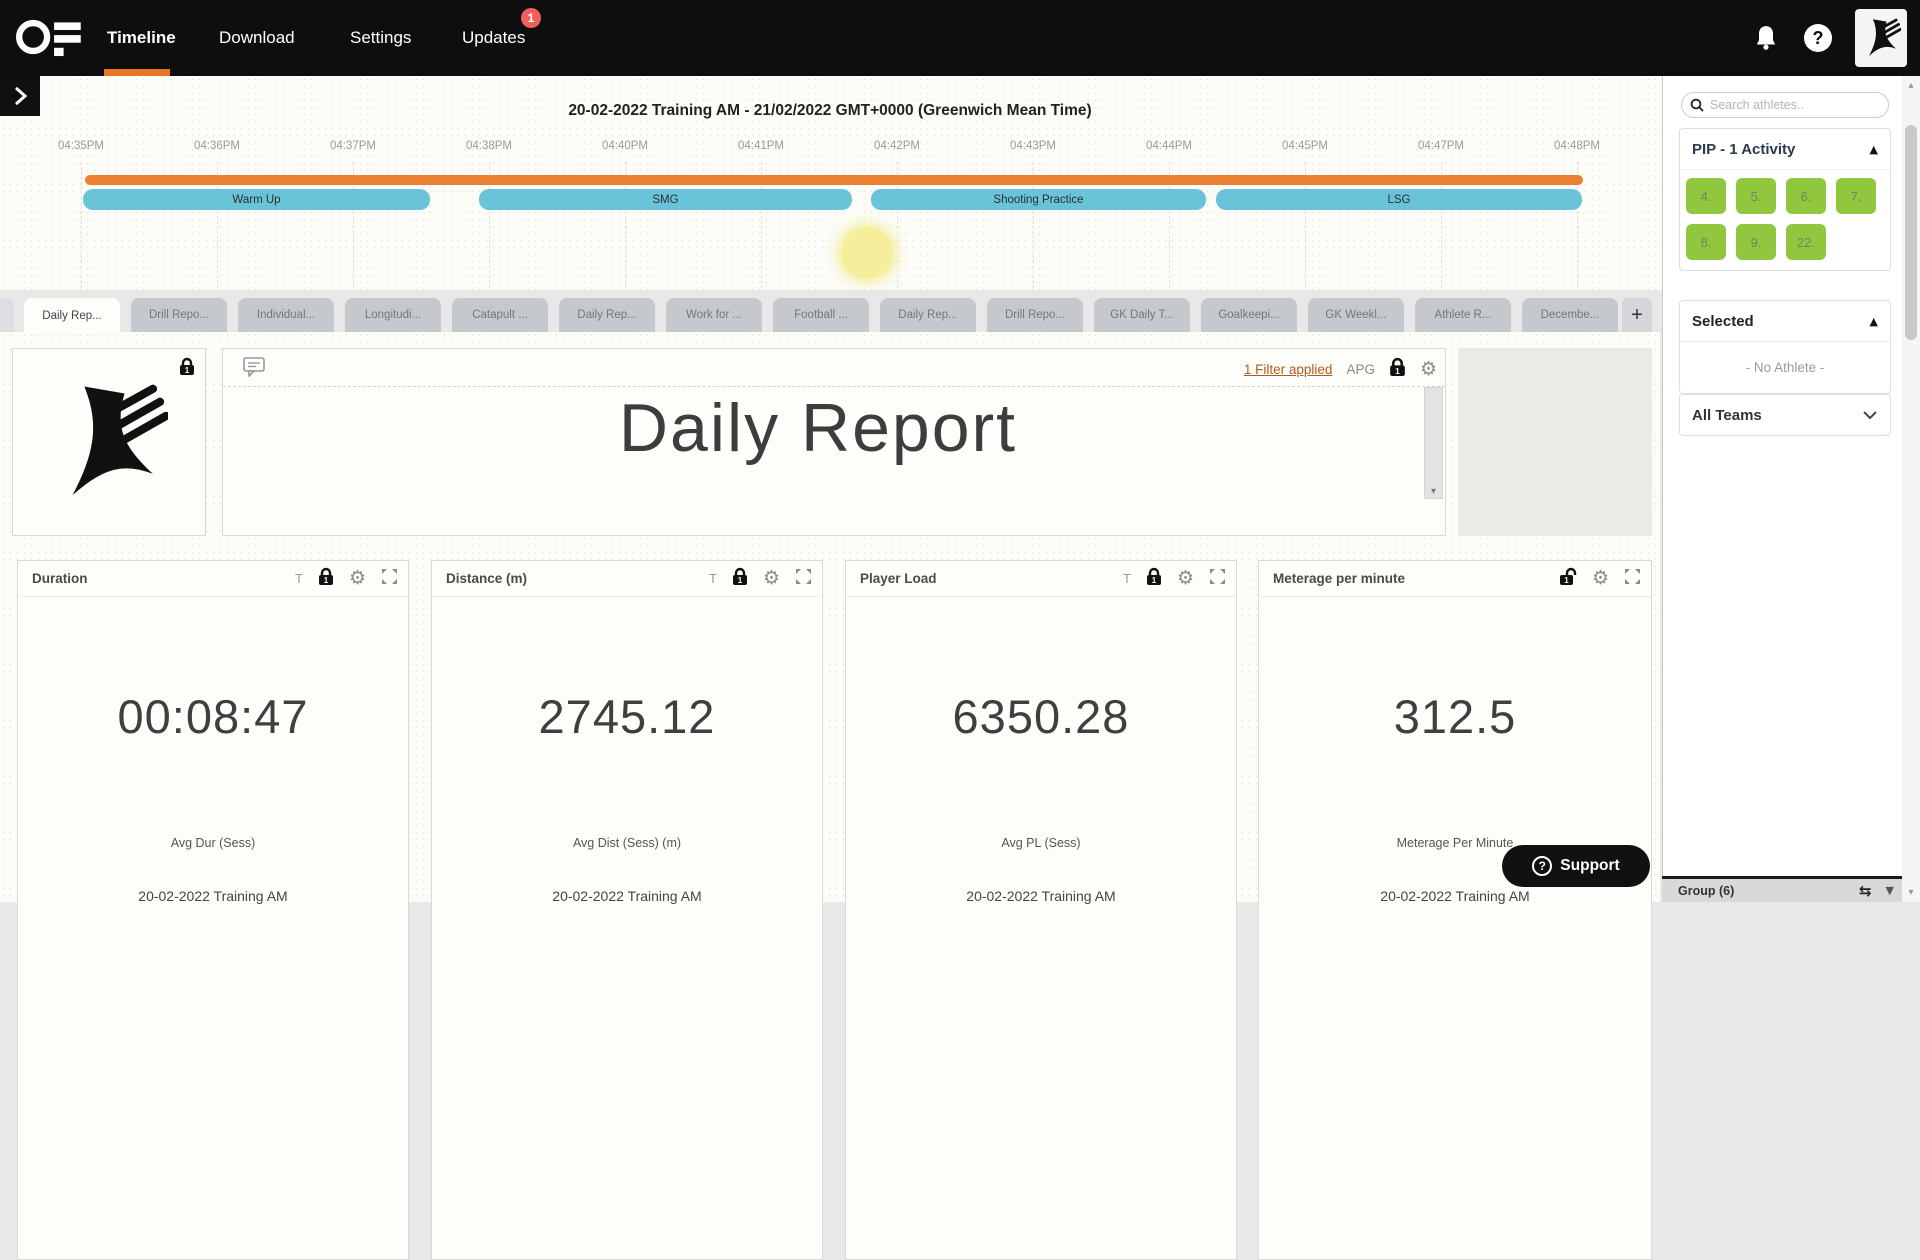 Image resolution: width=1920 pixels, height=1260 pixels. I want to click on widget-scrollbar: ▾, so click(1433, 443).